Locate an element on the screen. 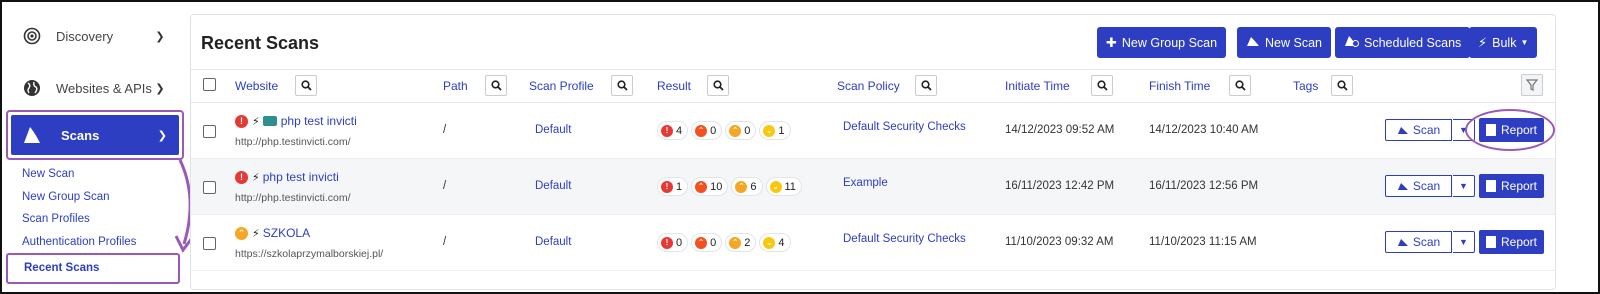 Image resolution: width=1600 pixels, height=294 pixels. result-badges: ! 1 ⌃ 10 ⌃ 6 ⌄ 11 is located at coordinates (731, 186).